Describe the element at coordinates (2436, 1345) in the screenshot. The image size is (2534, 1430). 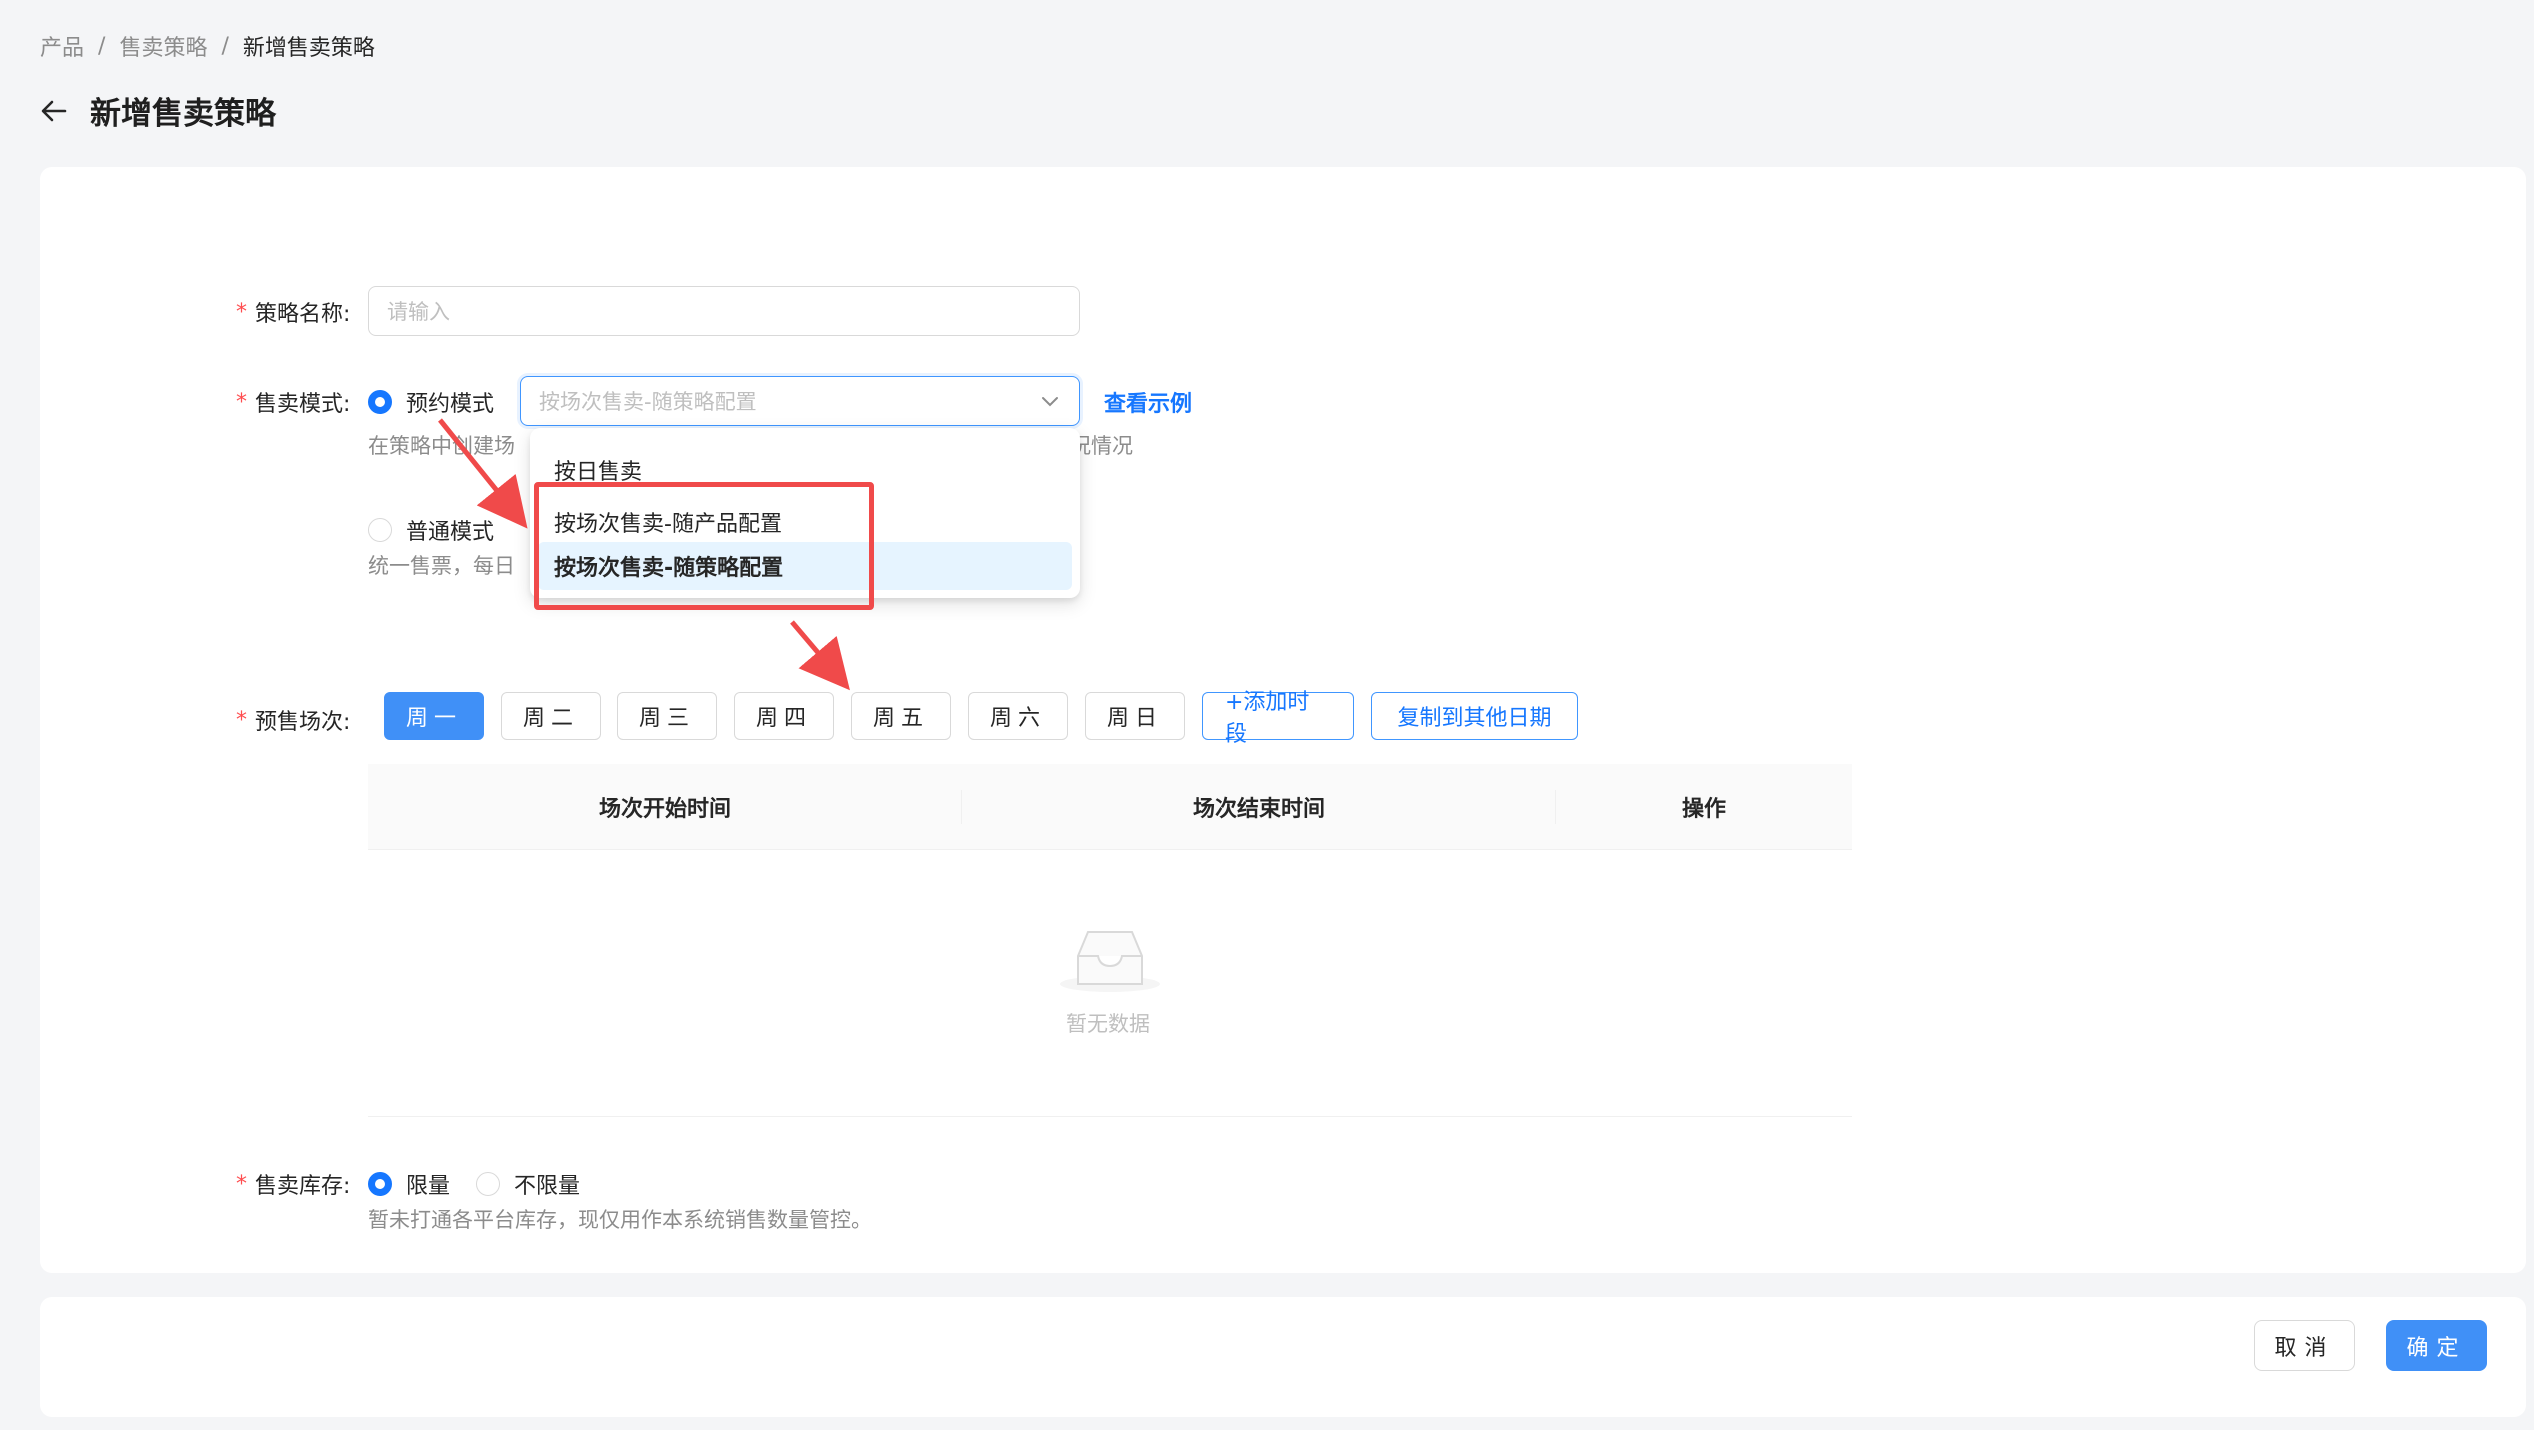
I see `confirm-button: 确定` at that location.